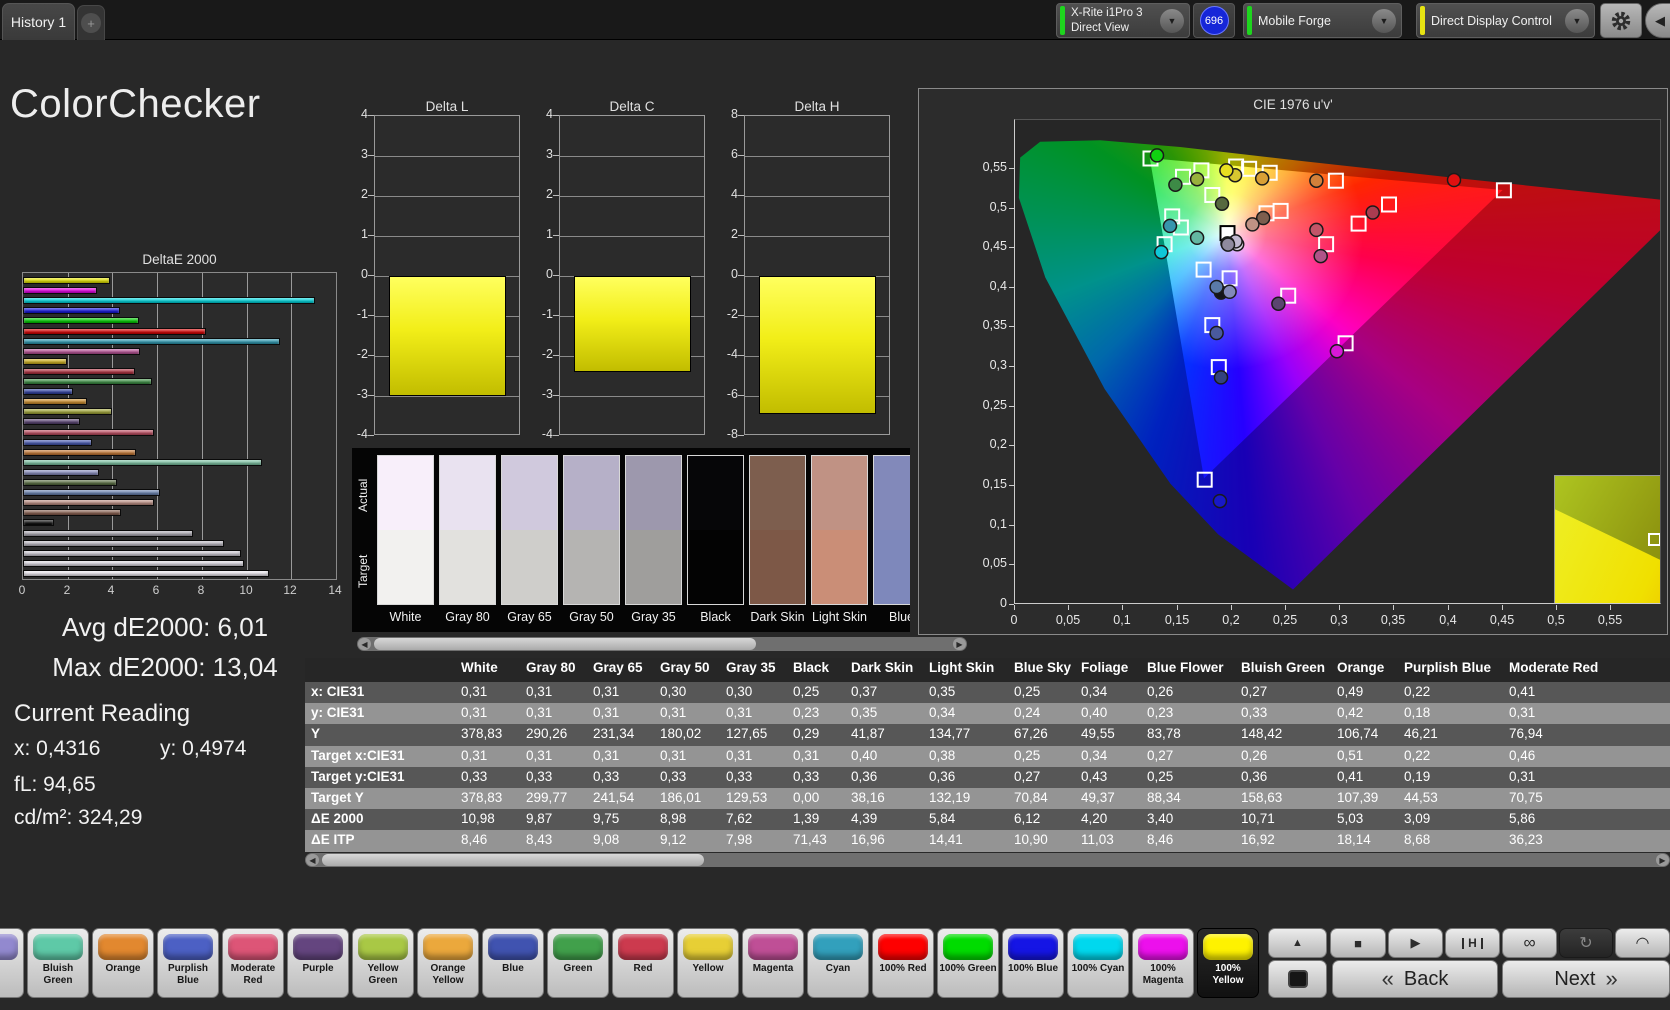 Image resolution: width=1670 pixels, height=1010 pixels. Describe the element at coordinates (987, 860) in the screenshot. I see `table-scrollbar: ◀ ▶` at that location.